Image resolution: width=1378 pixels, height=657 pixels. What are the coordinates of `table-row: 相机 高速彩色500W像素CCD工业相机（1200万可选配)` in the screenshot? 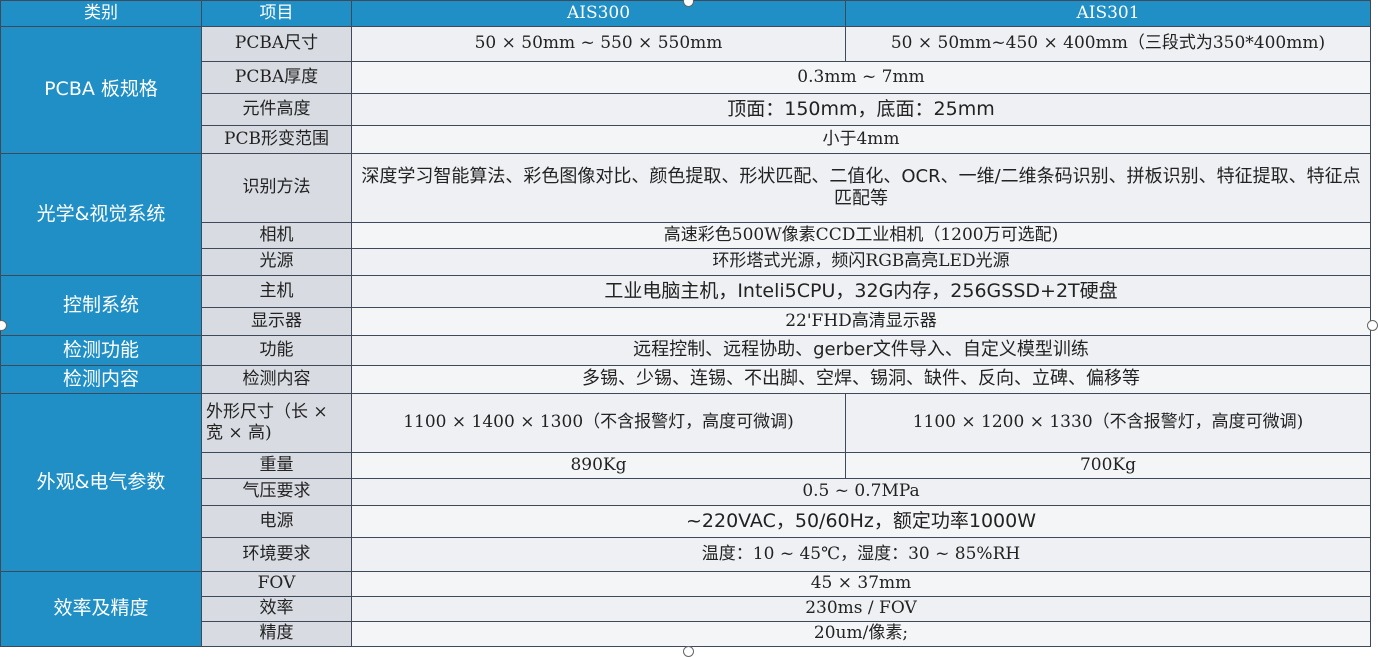 It's located at (686, 235).